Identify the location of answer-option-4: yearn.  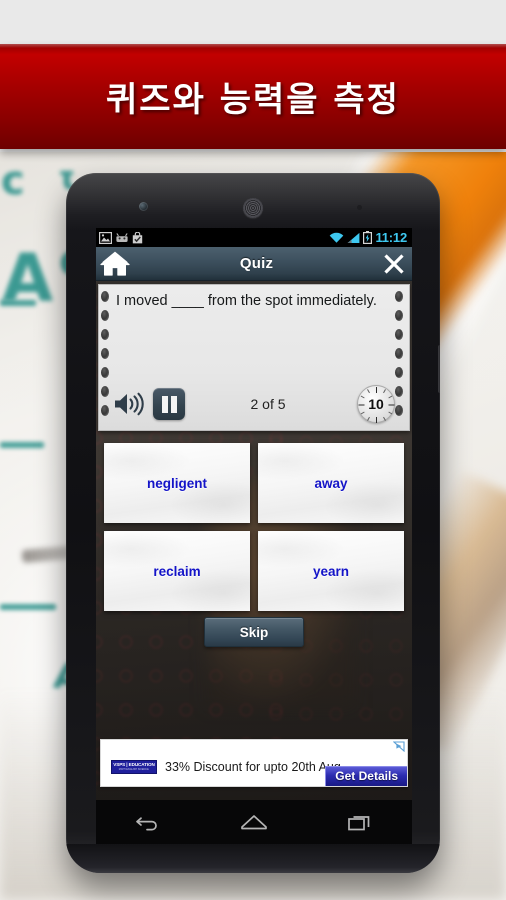
(331, 571).